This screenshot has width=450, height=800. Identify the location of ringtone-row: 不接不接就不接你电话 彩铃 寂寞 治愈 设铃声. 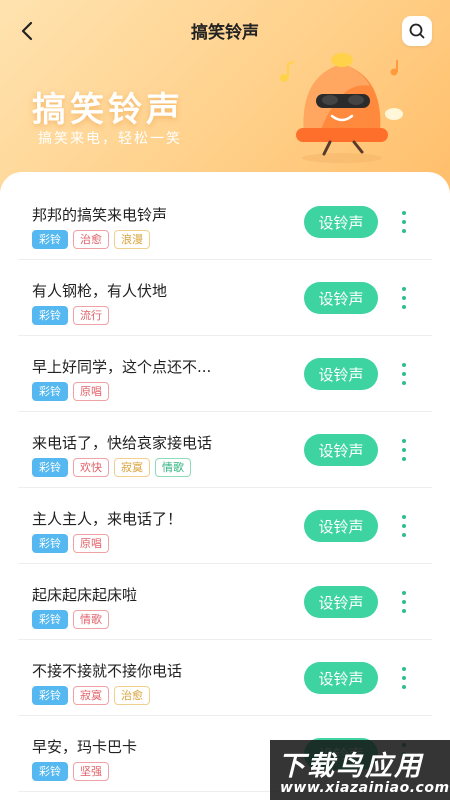
(225, 678).